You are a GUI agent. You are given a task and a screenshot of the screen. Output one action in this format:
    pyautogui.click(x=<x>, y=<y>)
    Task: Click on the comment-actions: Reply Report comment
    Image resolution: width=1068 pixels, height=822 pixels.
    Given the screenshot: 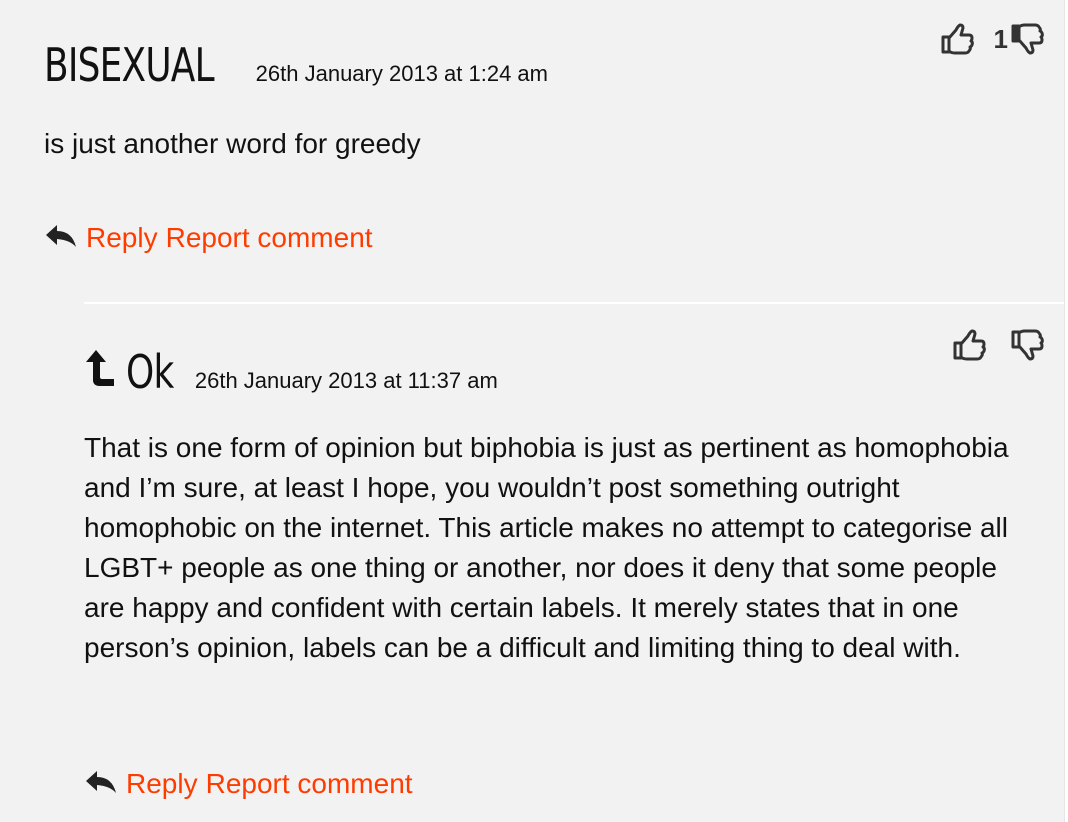 What is the action you would take?
    pyautogui.click(x=248, y=784)
    